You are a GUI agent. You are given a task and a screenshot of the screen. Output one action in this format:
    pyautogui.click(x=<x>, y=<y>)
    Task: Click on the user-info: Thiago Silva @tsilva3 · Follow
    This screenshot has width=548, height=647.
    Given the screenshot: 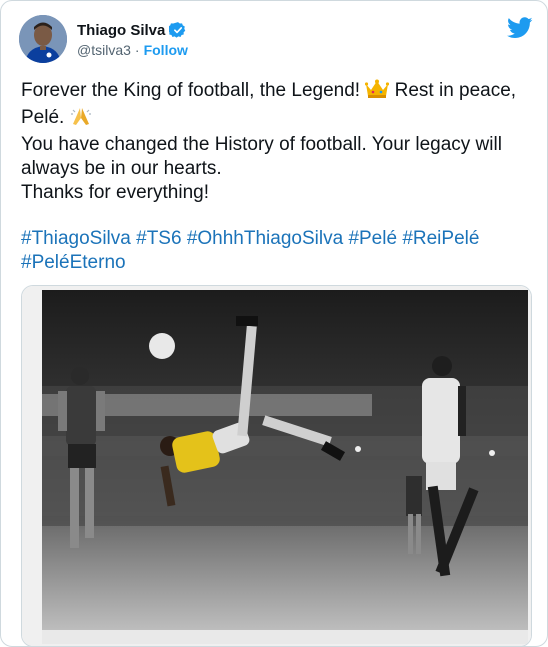 What is the action you would take?
    pyautogui.click(x=132, y=40)
    